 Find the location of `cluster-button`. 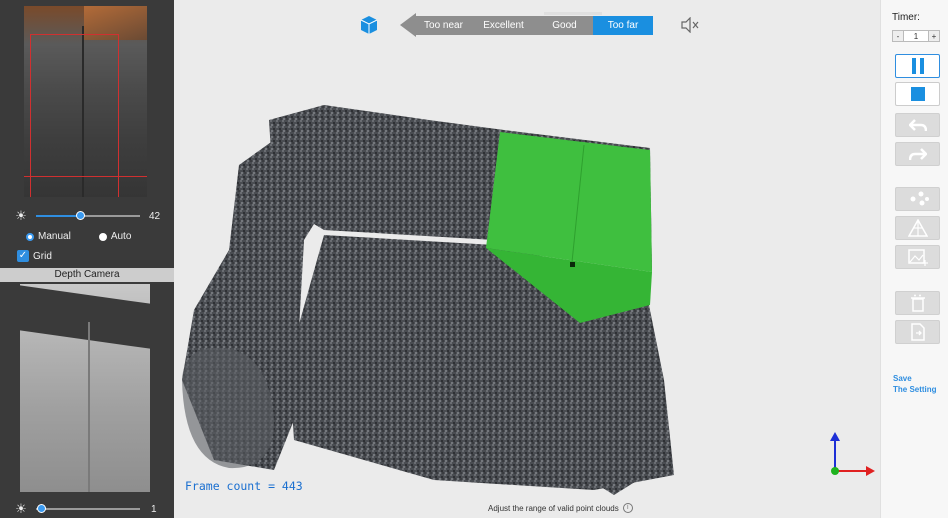

cluster-button is located at coordinates (917, 199).